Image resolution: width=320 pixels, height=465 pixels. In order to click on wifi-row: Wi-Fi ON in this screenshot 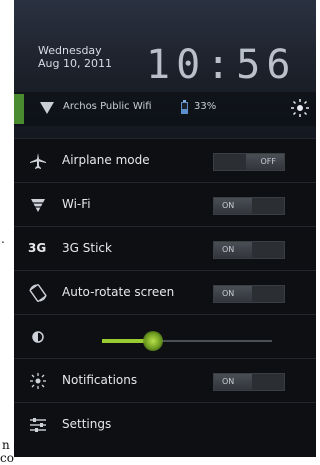, I will do `click(165, 204)`.